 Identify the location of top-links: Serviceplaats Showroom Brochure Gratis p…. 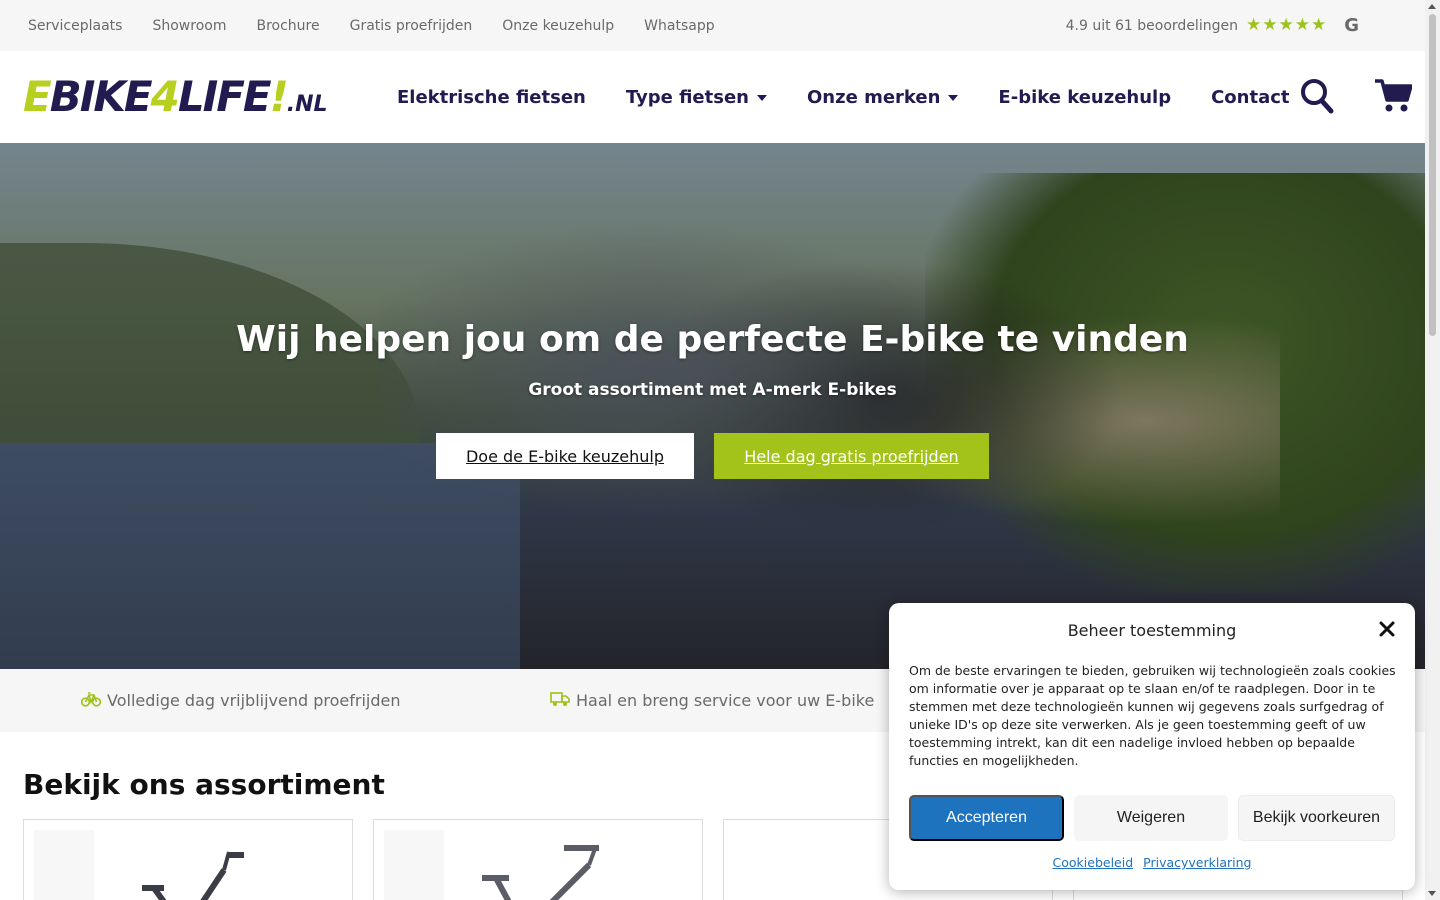
(357, 26).